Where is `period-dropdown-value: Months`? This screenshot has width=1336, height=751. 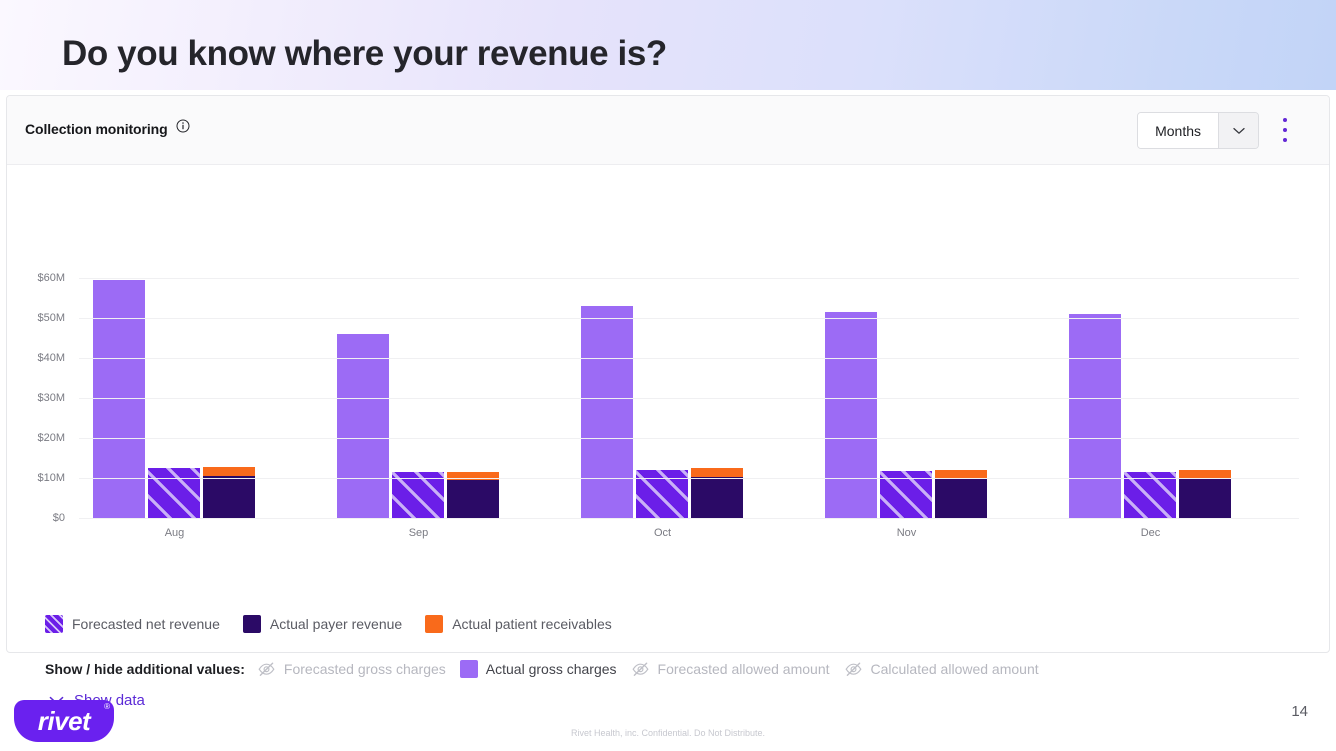 period-dropdown-value: Months is located at coordinates (1178, 130).